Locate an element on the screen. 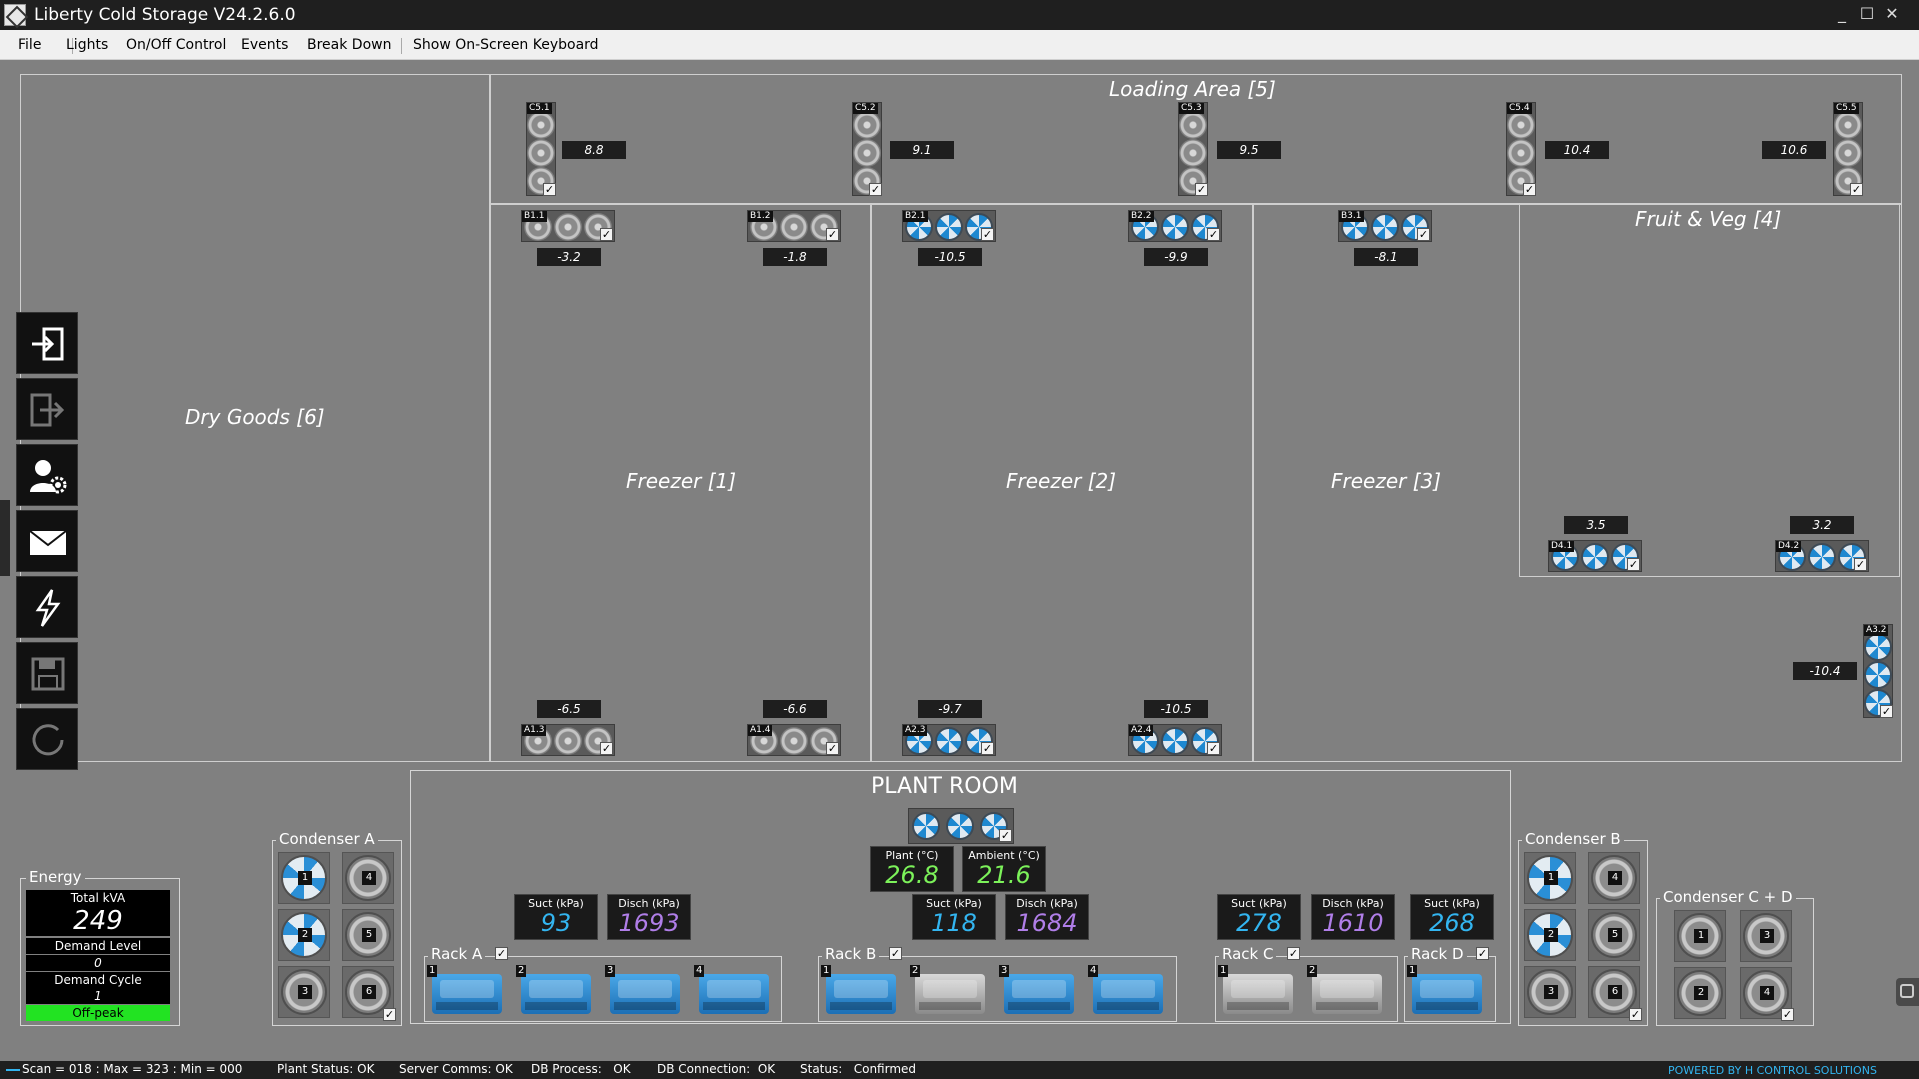 This screenshot has width=1919, height=1079. rack-a-compressor-1: 1 is located at coordinates (467, 991).